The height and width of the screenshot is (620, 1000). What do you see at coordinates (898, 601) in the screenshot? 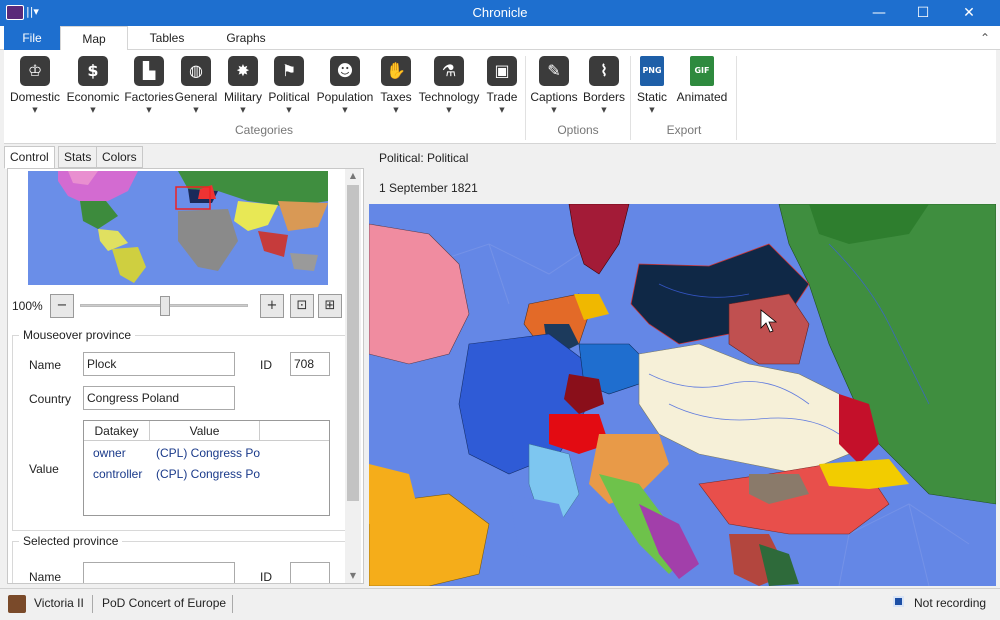
I see `record-stop-icon` at bounding box center [898, 601].